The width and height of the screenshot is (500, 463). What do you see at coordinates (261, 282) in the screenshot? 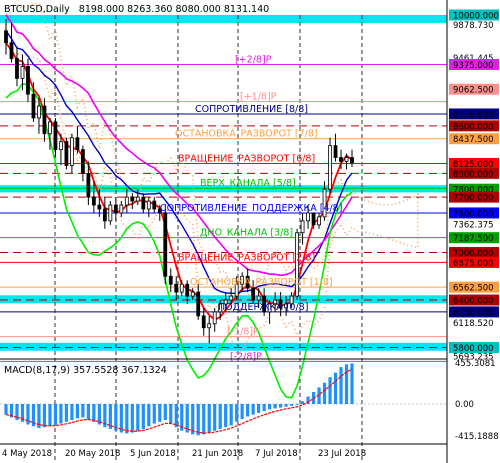
I see `murrey-level-label: ОСТАНОВКА_РАЗВОРОТ [1/8]` at bounding box center [261, 282].